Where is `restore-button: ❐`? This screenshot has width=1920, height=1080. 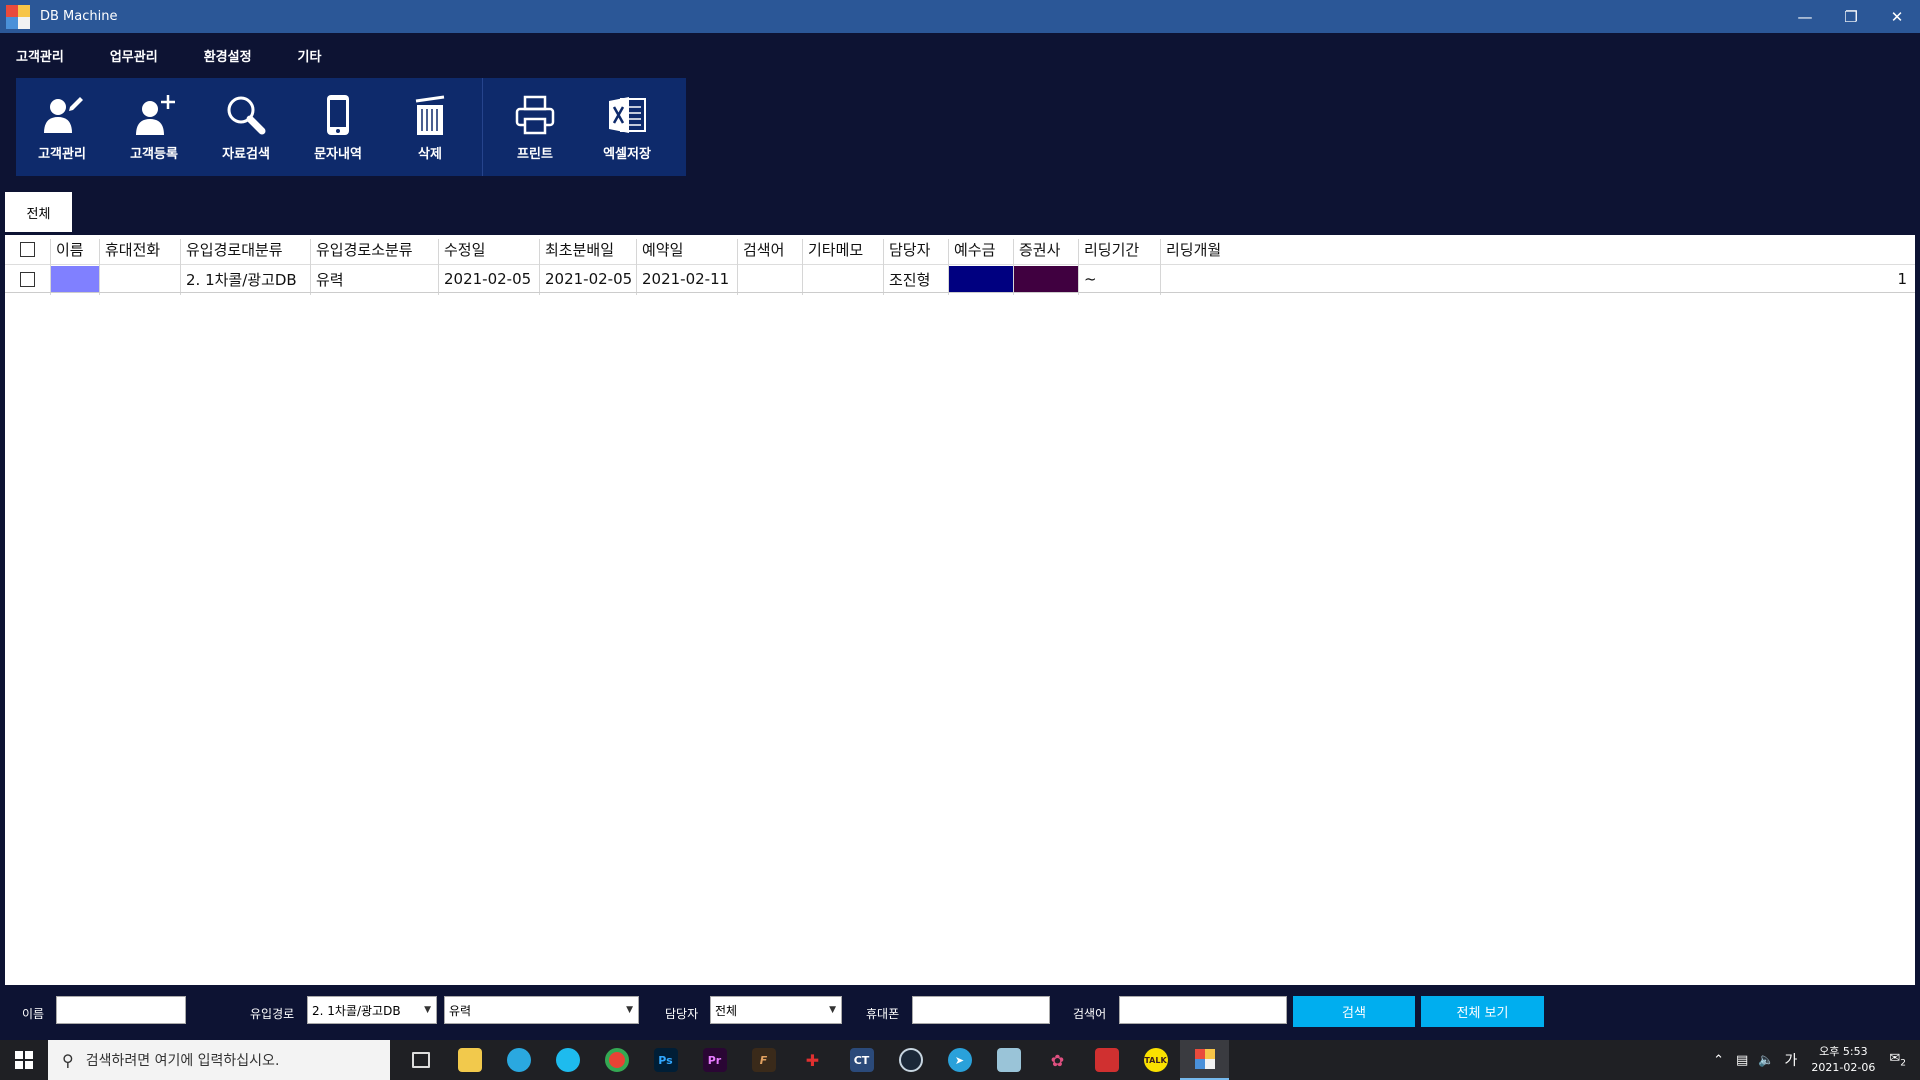
restore-button: ❐ is located at coordinates (1851, 16).